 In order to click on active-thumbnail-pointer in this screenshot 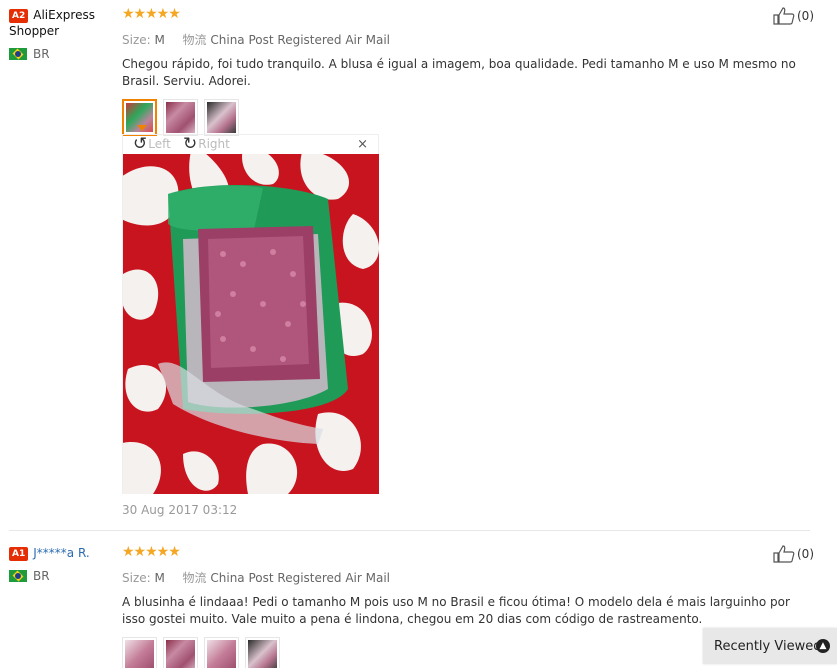, I will do `click(142, 128)`.